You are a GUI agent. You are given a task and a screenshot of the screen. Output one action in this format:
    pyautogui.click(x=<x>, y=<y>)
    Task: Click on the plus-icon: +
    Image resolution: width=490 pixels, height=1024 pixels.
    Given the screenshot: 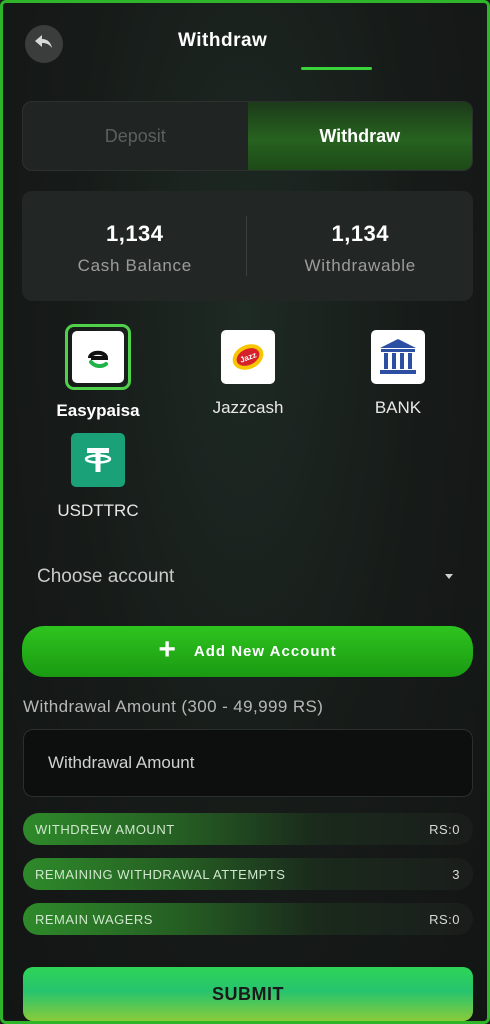 What is the action you would take?
    pyautogui.click(x=167, y=649)
    